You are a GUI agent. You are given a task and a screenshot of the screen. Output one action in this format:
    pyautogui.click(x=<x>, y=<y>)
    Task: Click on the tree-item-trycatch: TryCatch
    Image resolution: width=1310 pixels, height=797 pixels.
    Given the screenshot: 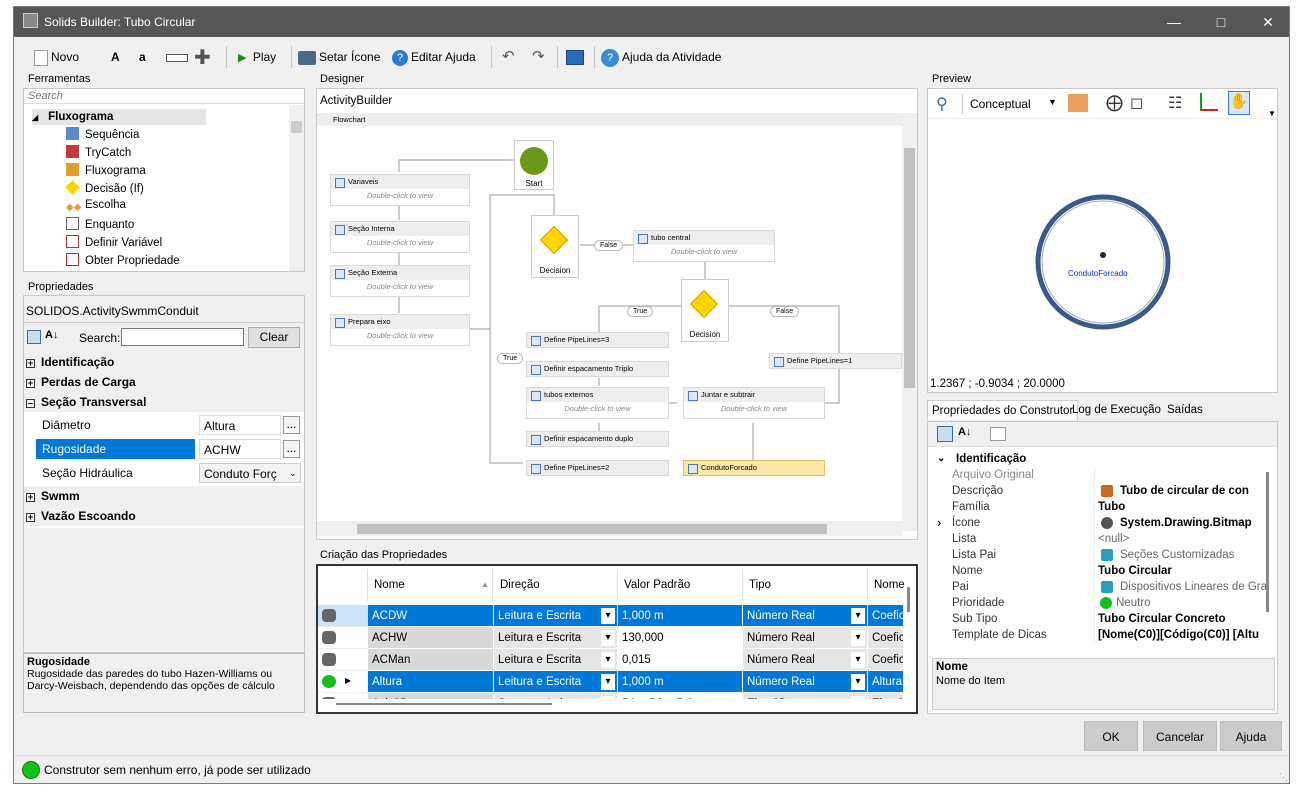 What is the action you would take?
    pyautogui.click(x=98, y=152)
    